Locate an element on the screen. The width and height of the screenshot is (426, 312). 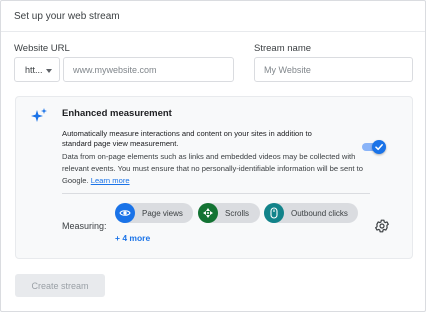
check-icon is located at coordinates (379, 147).